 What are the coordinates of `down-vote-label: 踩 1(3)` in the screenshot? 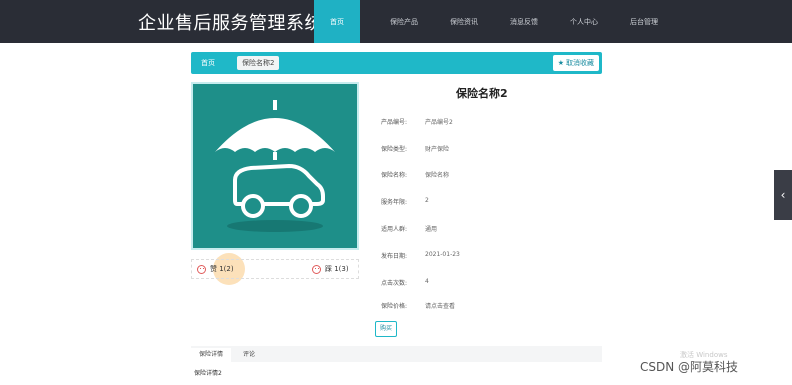 It's located at (337, 269).